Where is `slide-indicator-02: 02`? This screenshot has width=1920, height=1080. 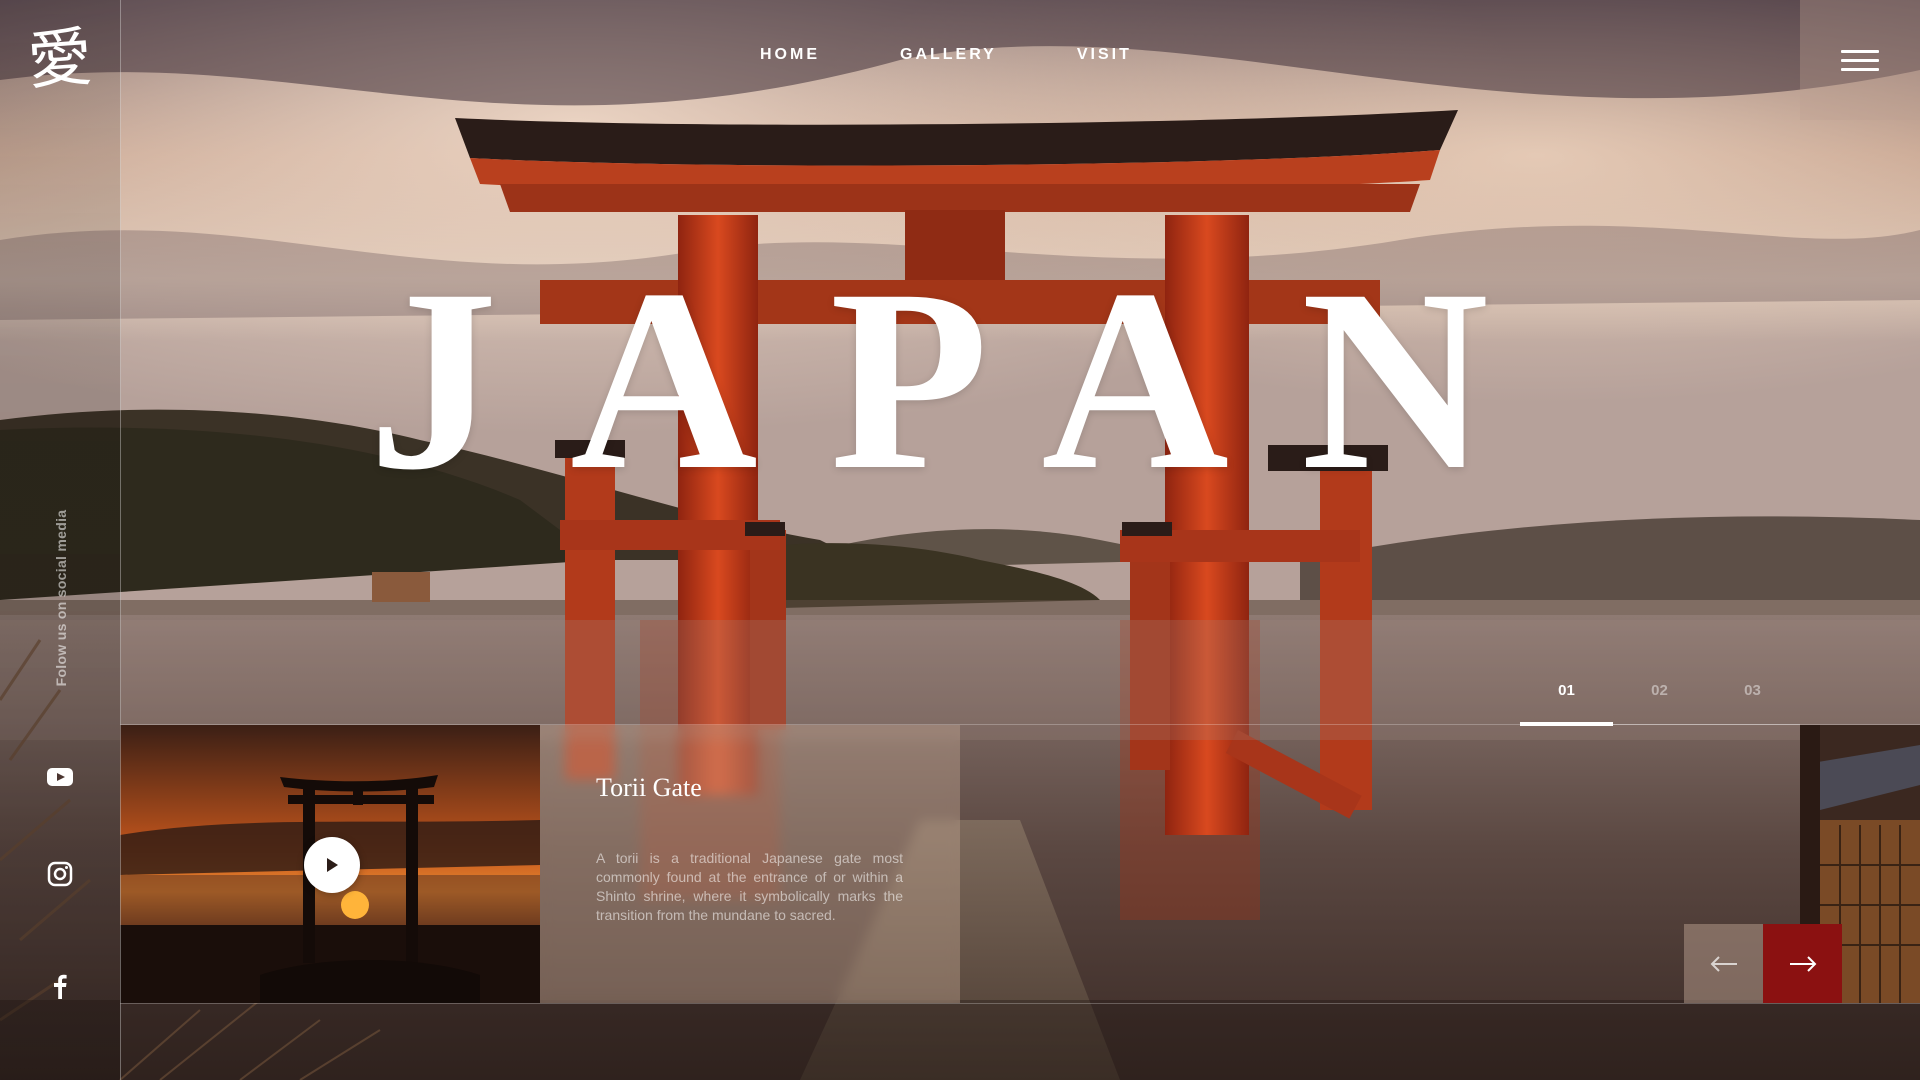
slide-indicator-02: 02 is located at coordinates (1659, 704).